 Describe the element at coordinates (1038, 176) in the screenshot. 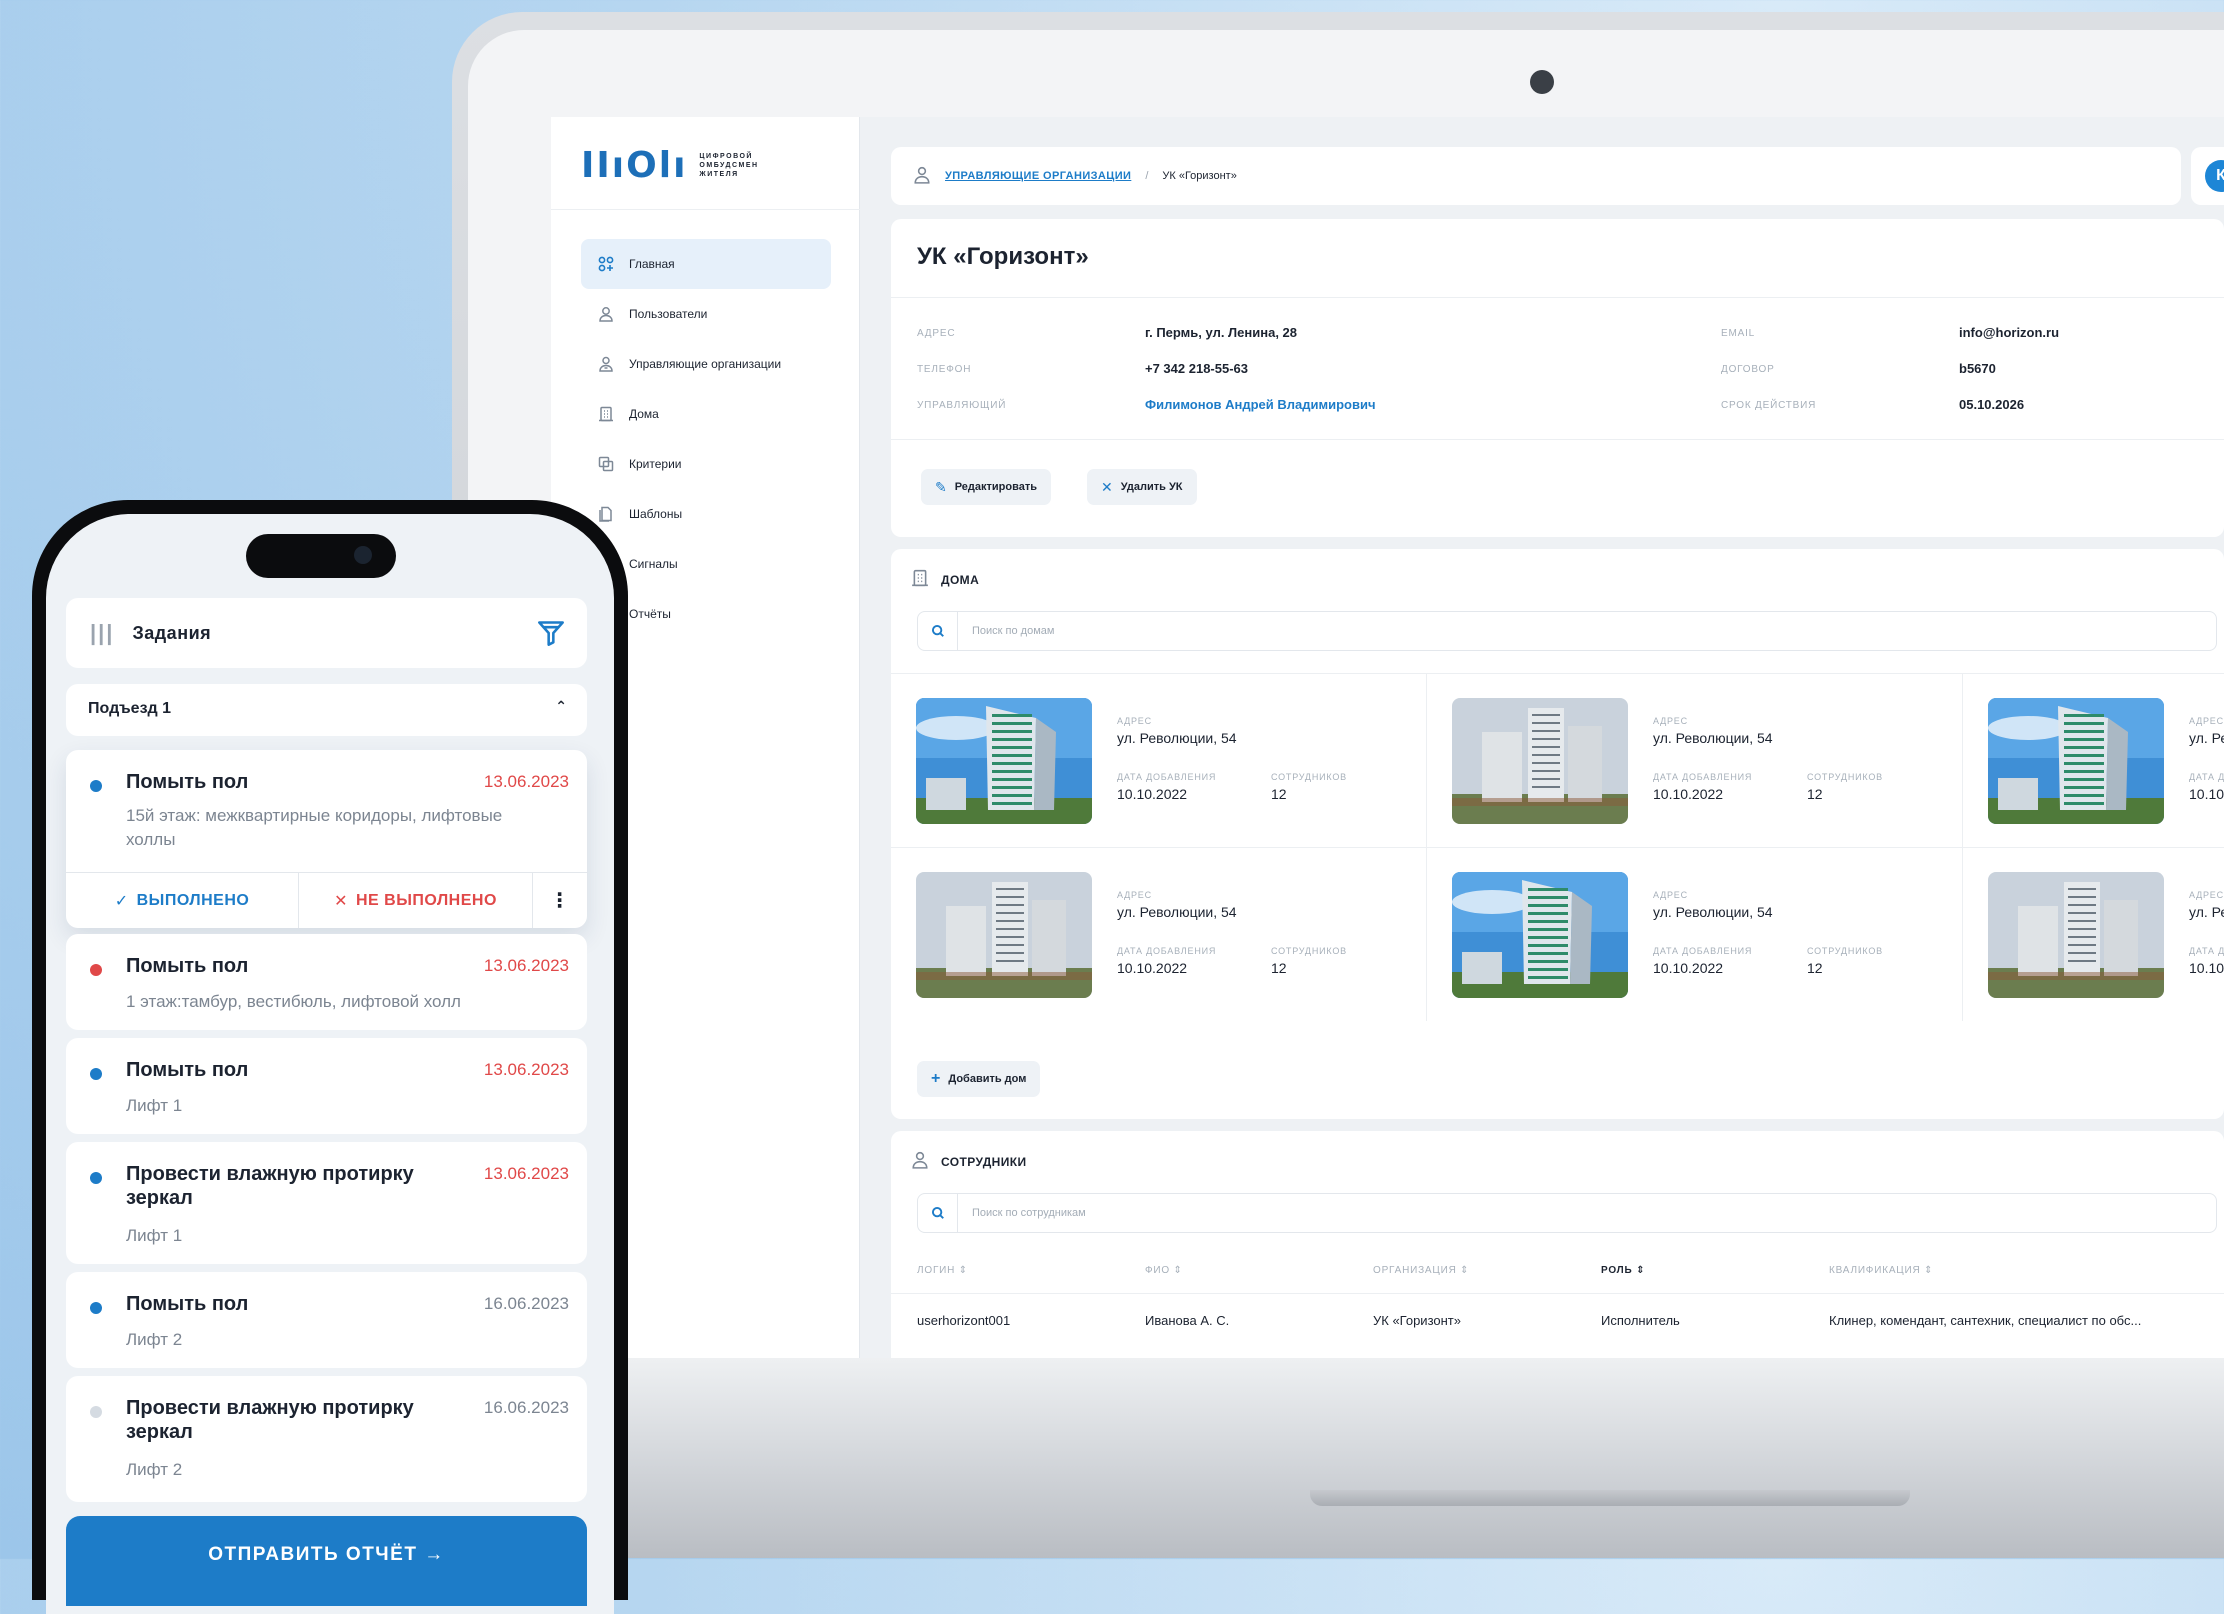

I see `breadcrumb-link-companies: Управляющие организации` at that location.